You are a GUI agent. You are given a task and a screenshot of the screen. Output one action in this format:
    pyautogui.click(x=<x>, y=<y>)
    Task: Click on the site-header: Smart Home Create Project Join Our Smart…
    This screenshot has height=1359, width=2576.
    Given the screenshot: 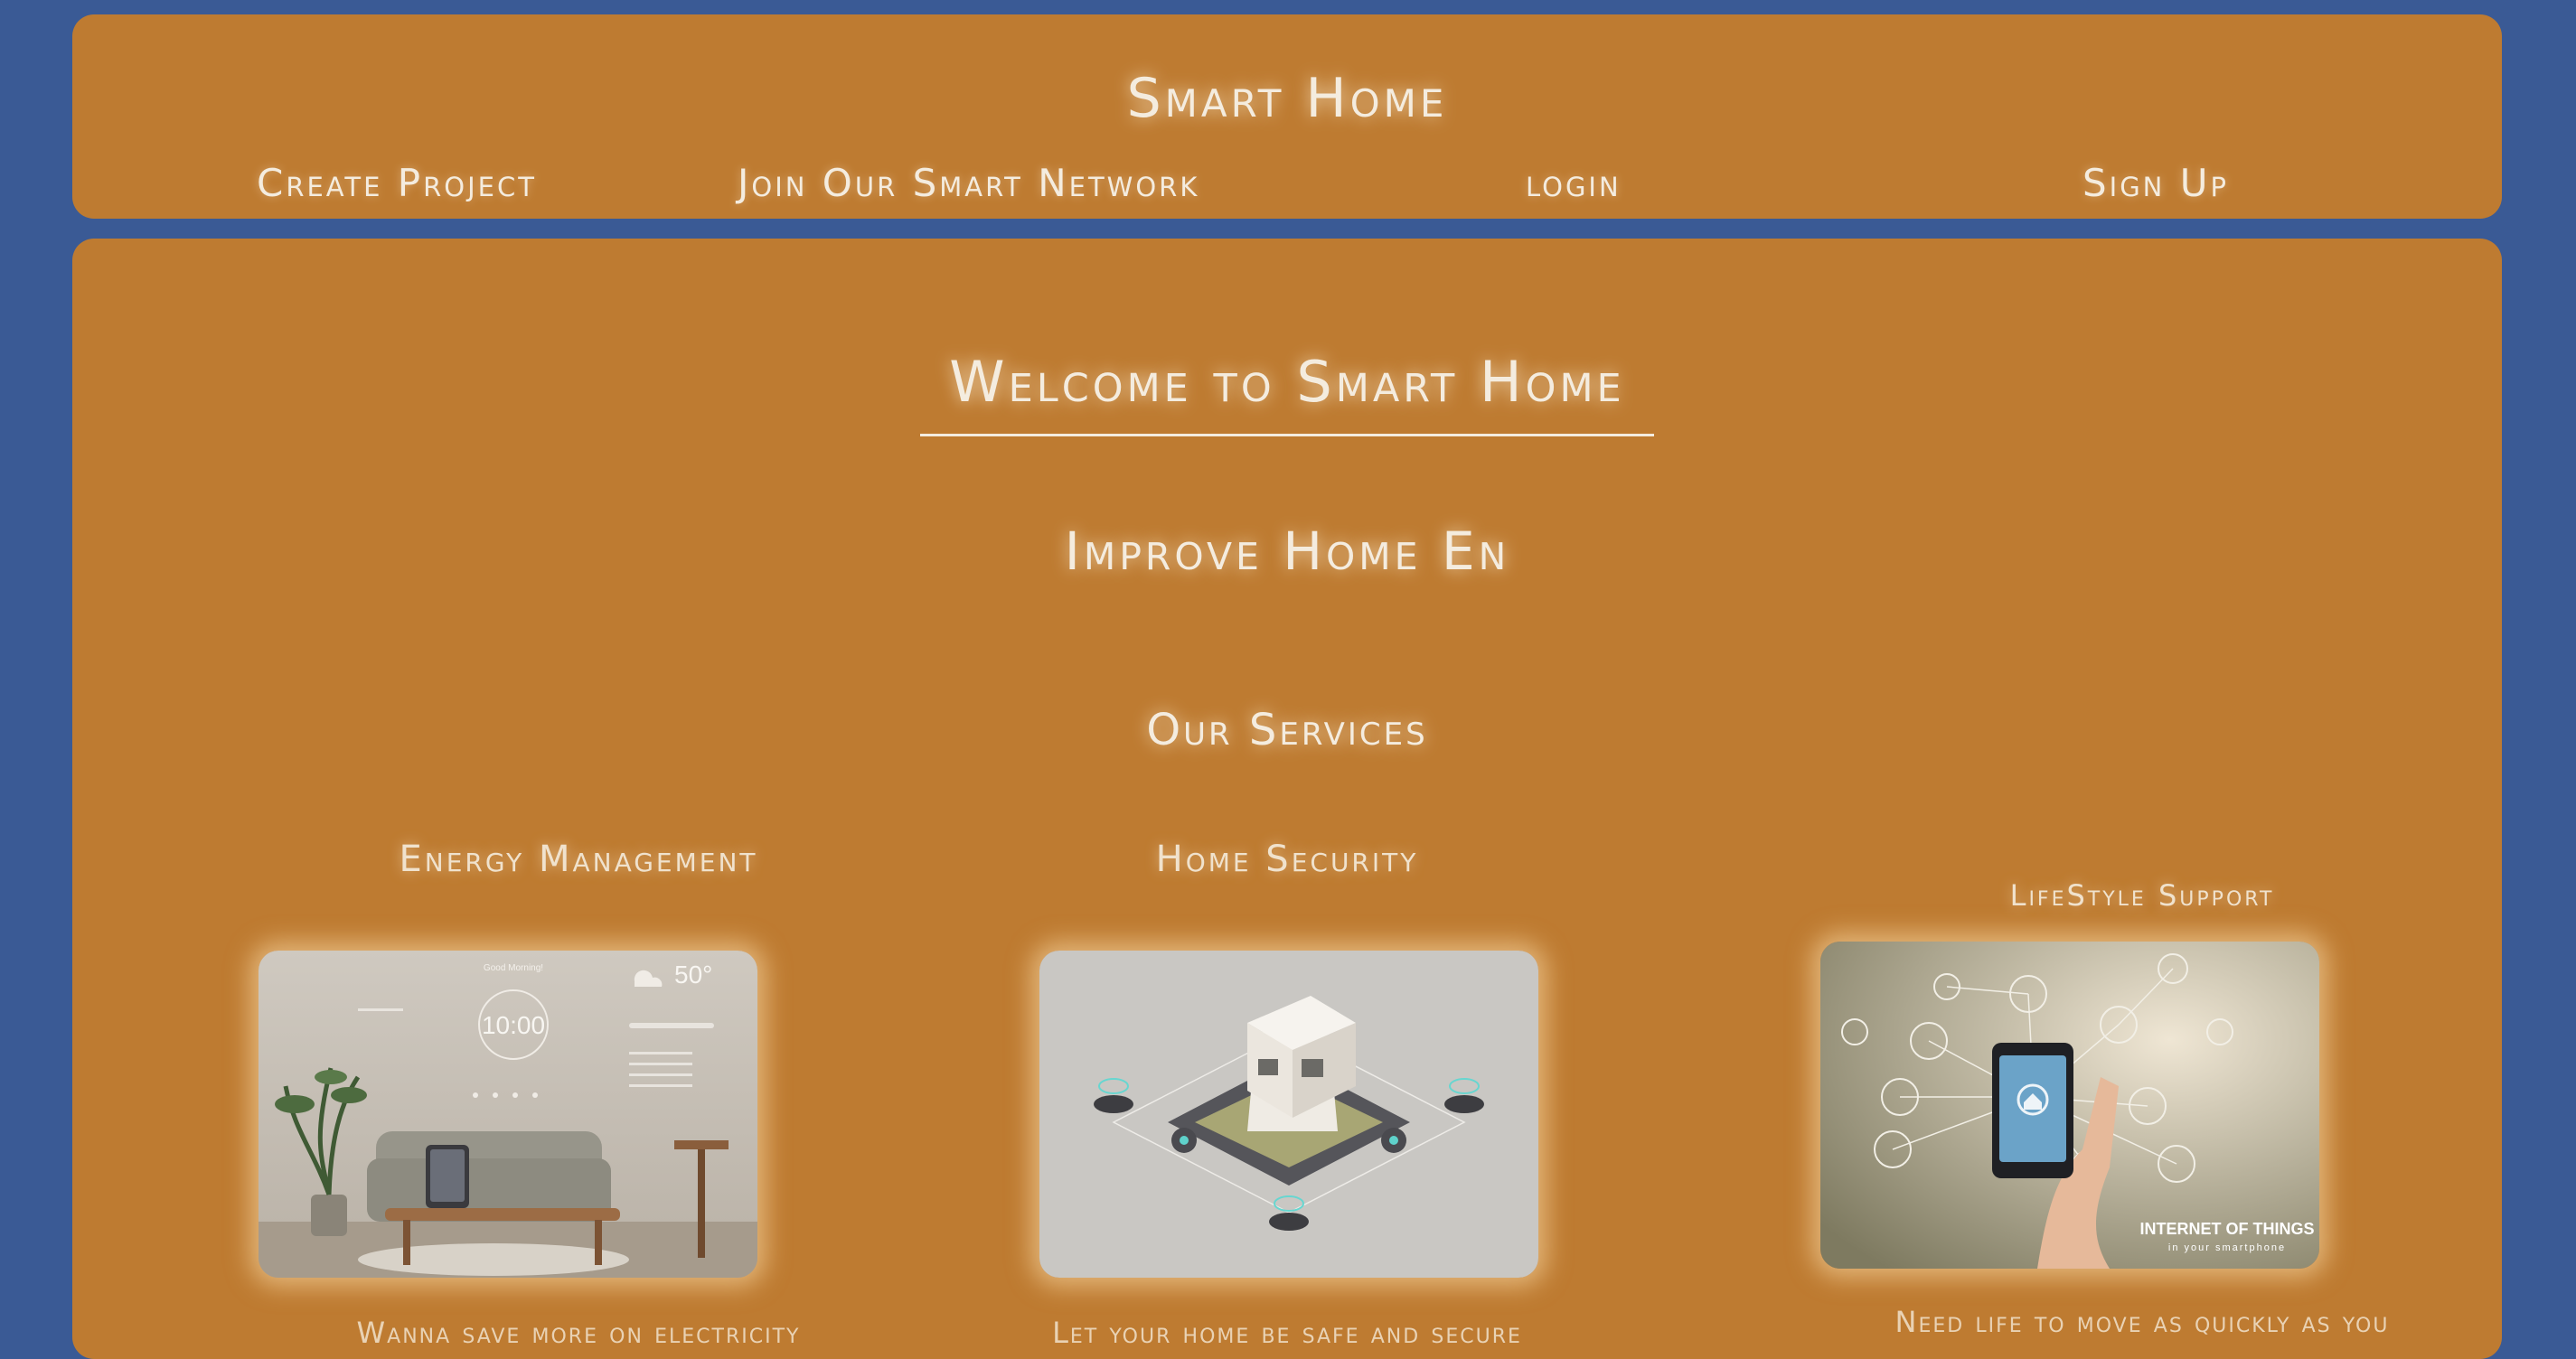 What is the action you would take?
    pyautogui.click(x=1287, y=116)
    